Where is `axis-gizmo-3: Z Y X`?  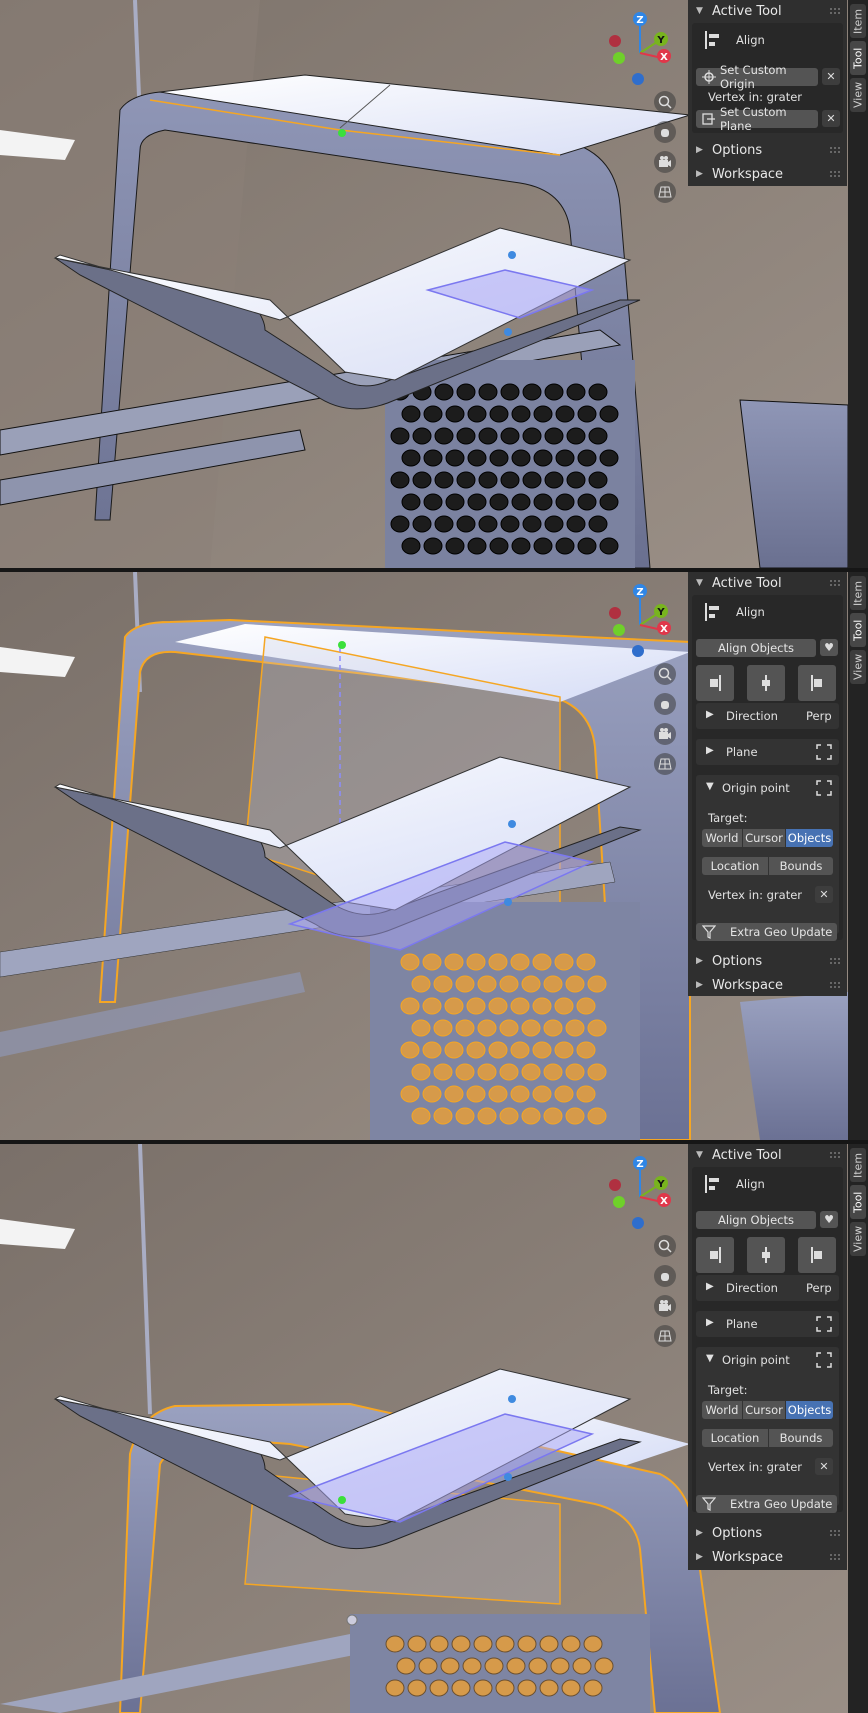
axis-gizmo-3: Z Y X is located at coordinates (640, 1192).